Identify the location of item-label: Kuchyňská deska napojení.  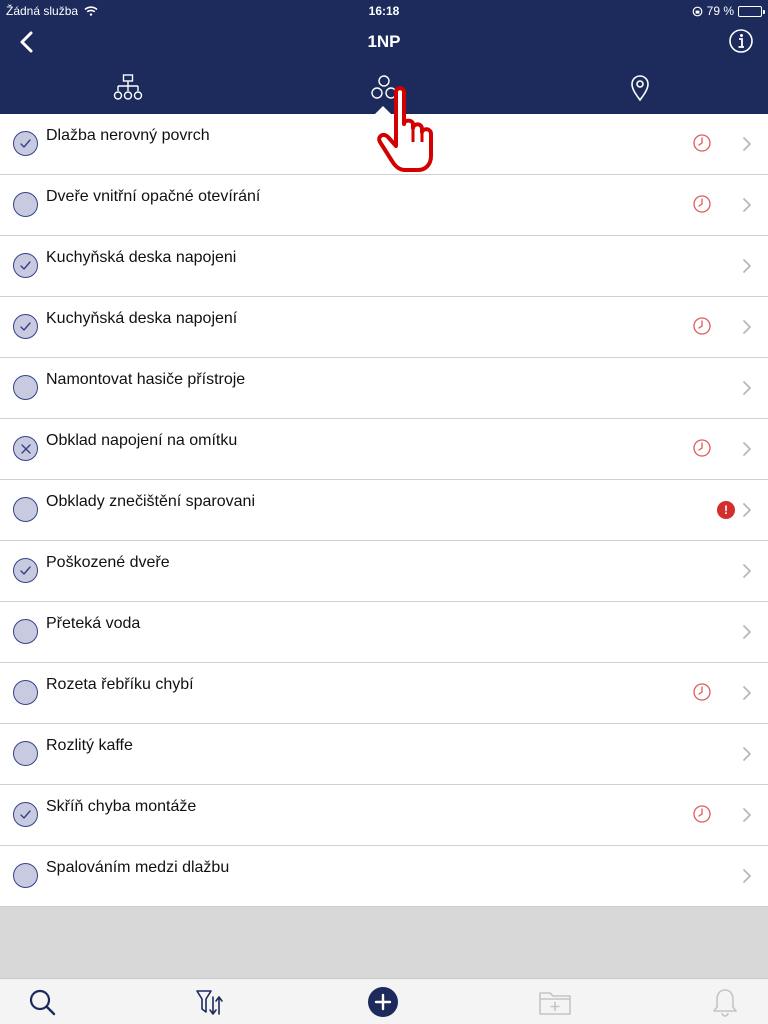
(142, 318).